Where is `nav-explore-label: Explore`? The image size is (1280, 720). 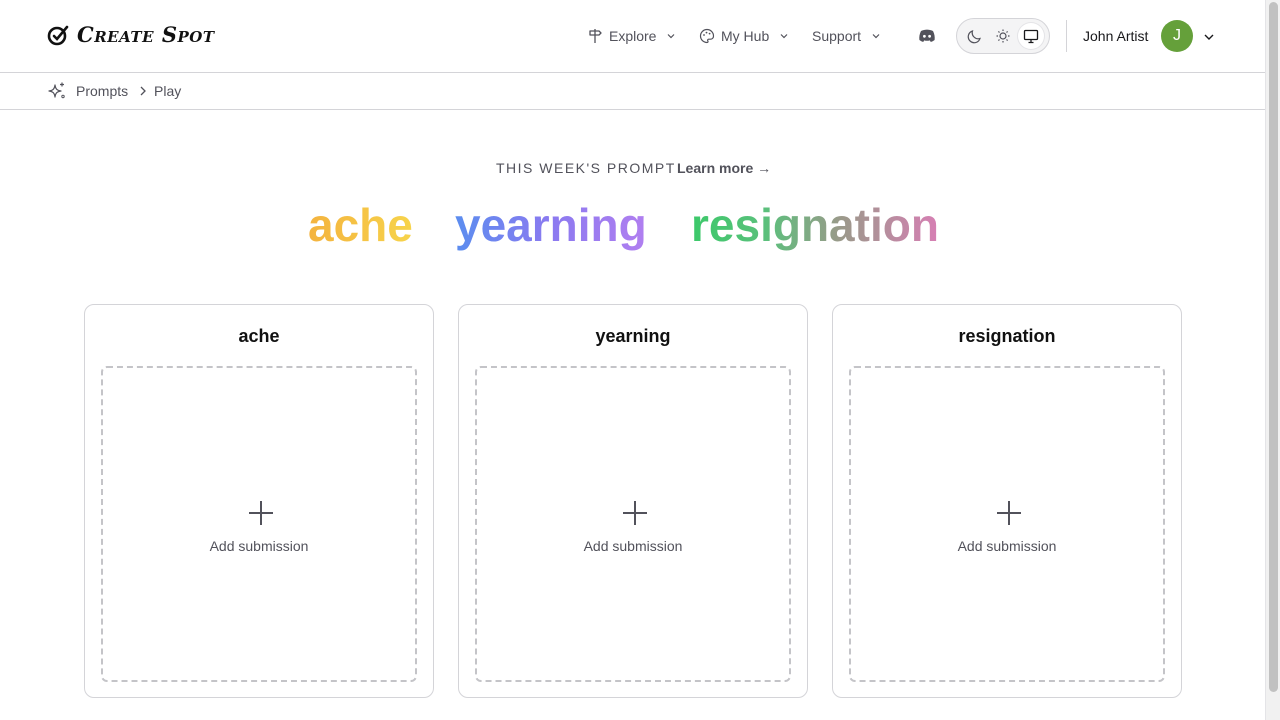
nav-explore-label: Explore is located at coordinates (633, 36).